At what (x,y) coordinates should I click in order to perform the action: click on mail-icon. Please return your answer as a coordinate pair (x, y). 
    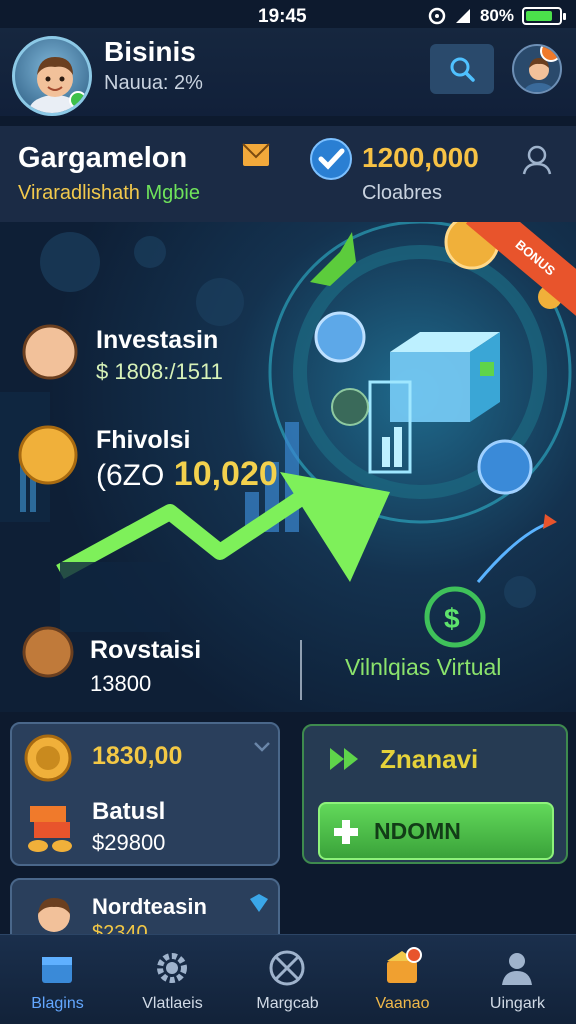
    Looking at the image, I should click on (256, 155).